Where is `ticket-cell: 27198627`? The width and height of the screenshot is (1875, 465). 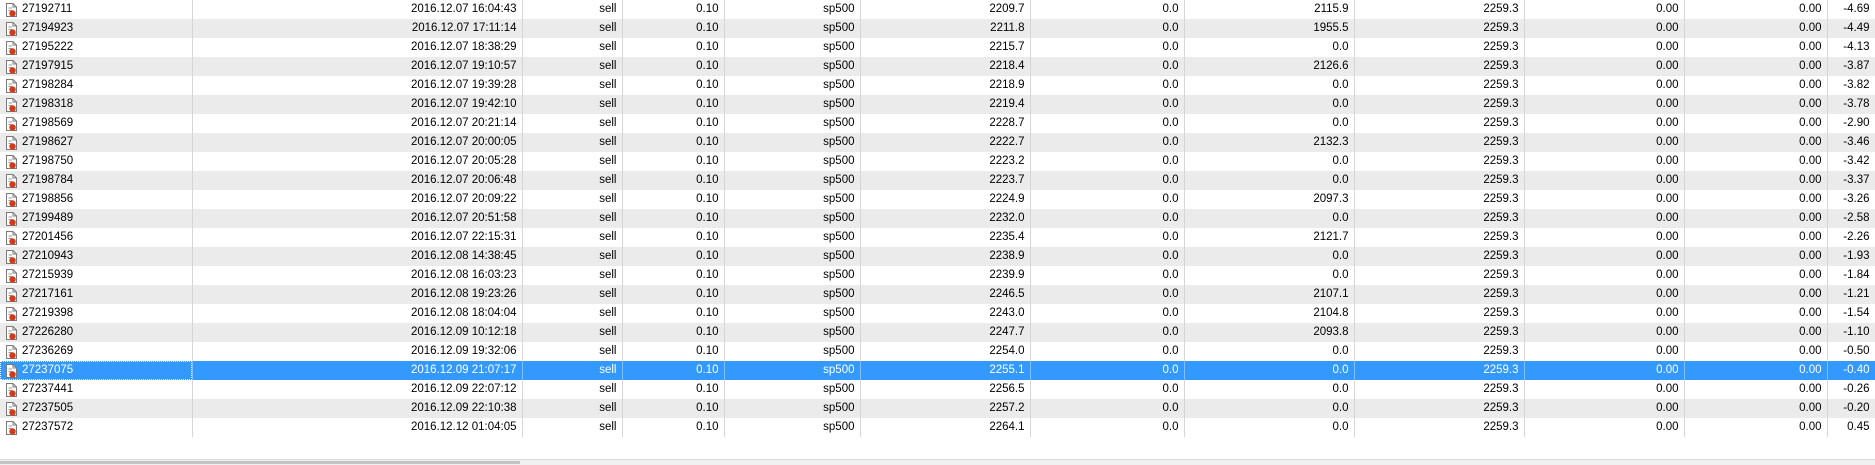
ticket-cell: 27198627 is located at coordinates (96, 142).